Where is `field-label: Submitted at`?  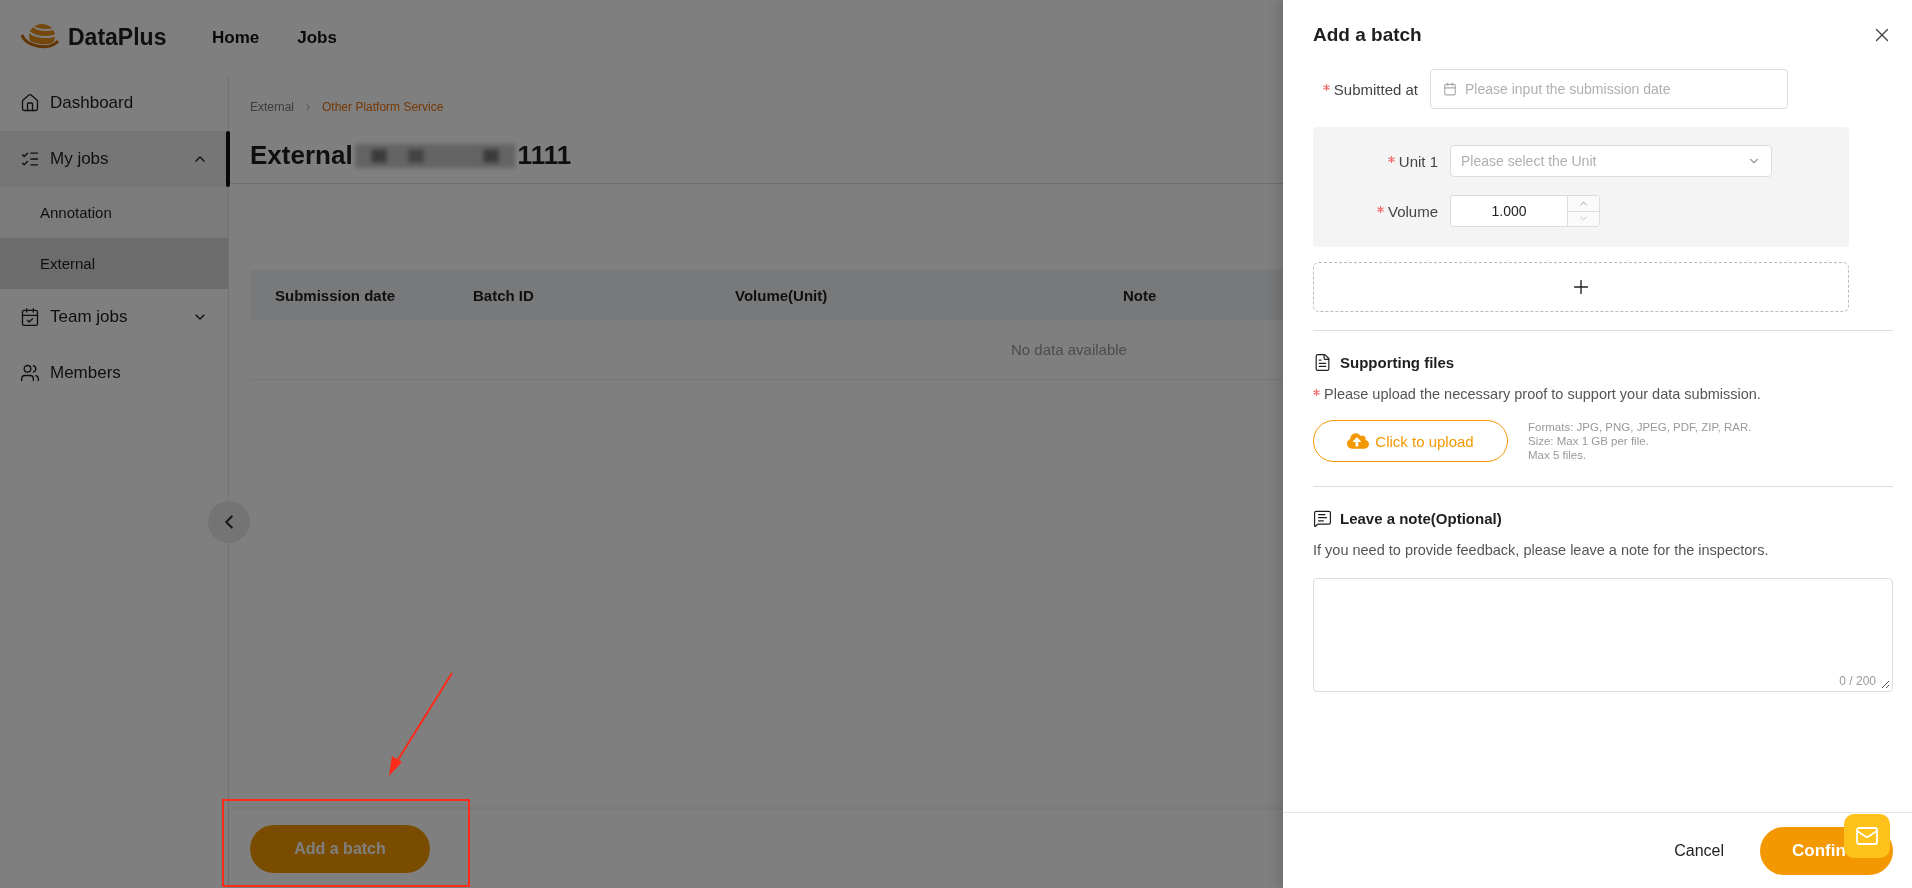 field-label: Submitted at is located at coordinates (1365, 89).